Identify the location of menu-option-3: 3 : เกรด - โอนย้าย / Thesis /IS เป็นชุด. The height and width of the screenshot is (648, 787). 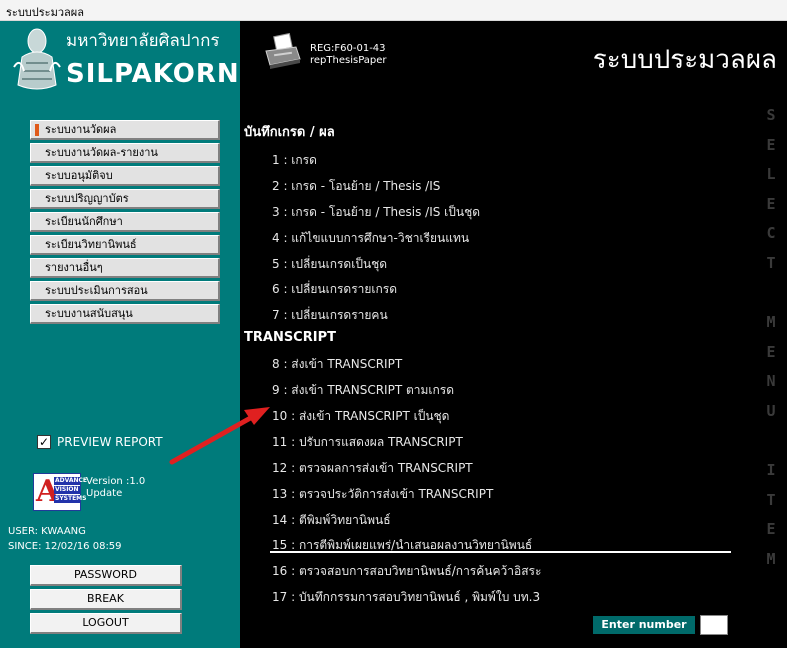
(376, 212).